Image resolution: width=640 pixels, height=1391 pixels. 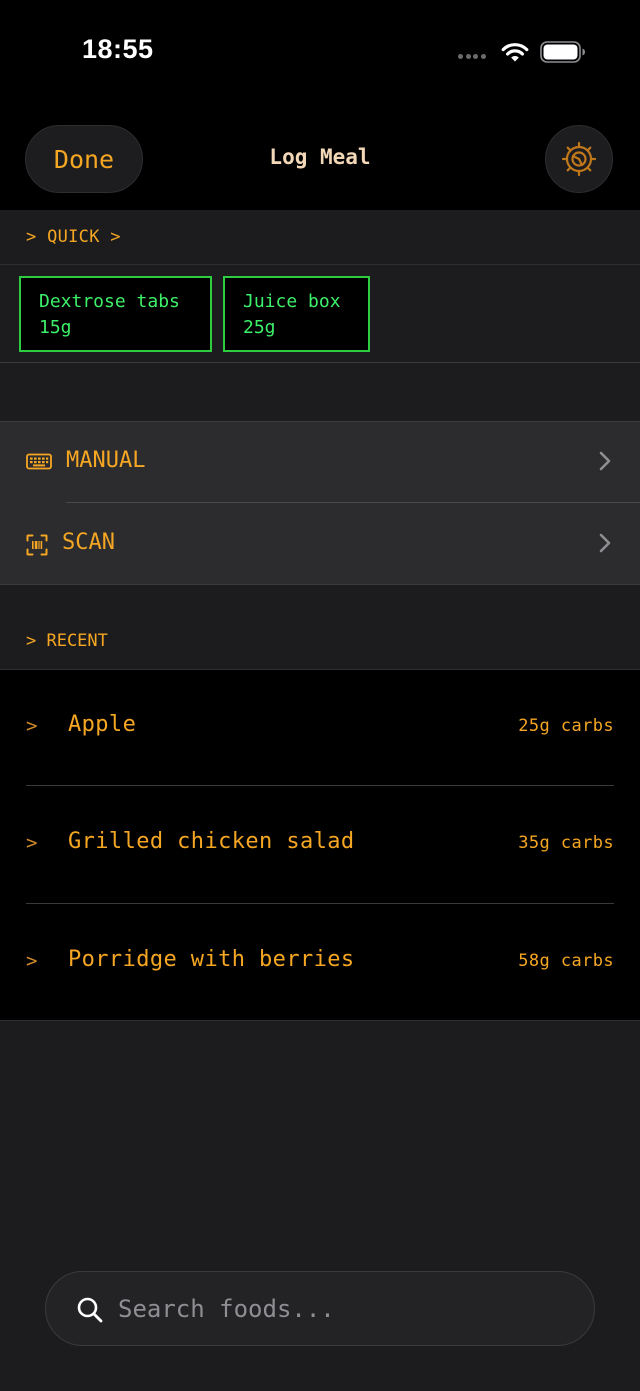 I want to click on quick-item-name: Juice box, so click(x=292, y=301).